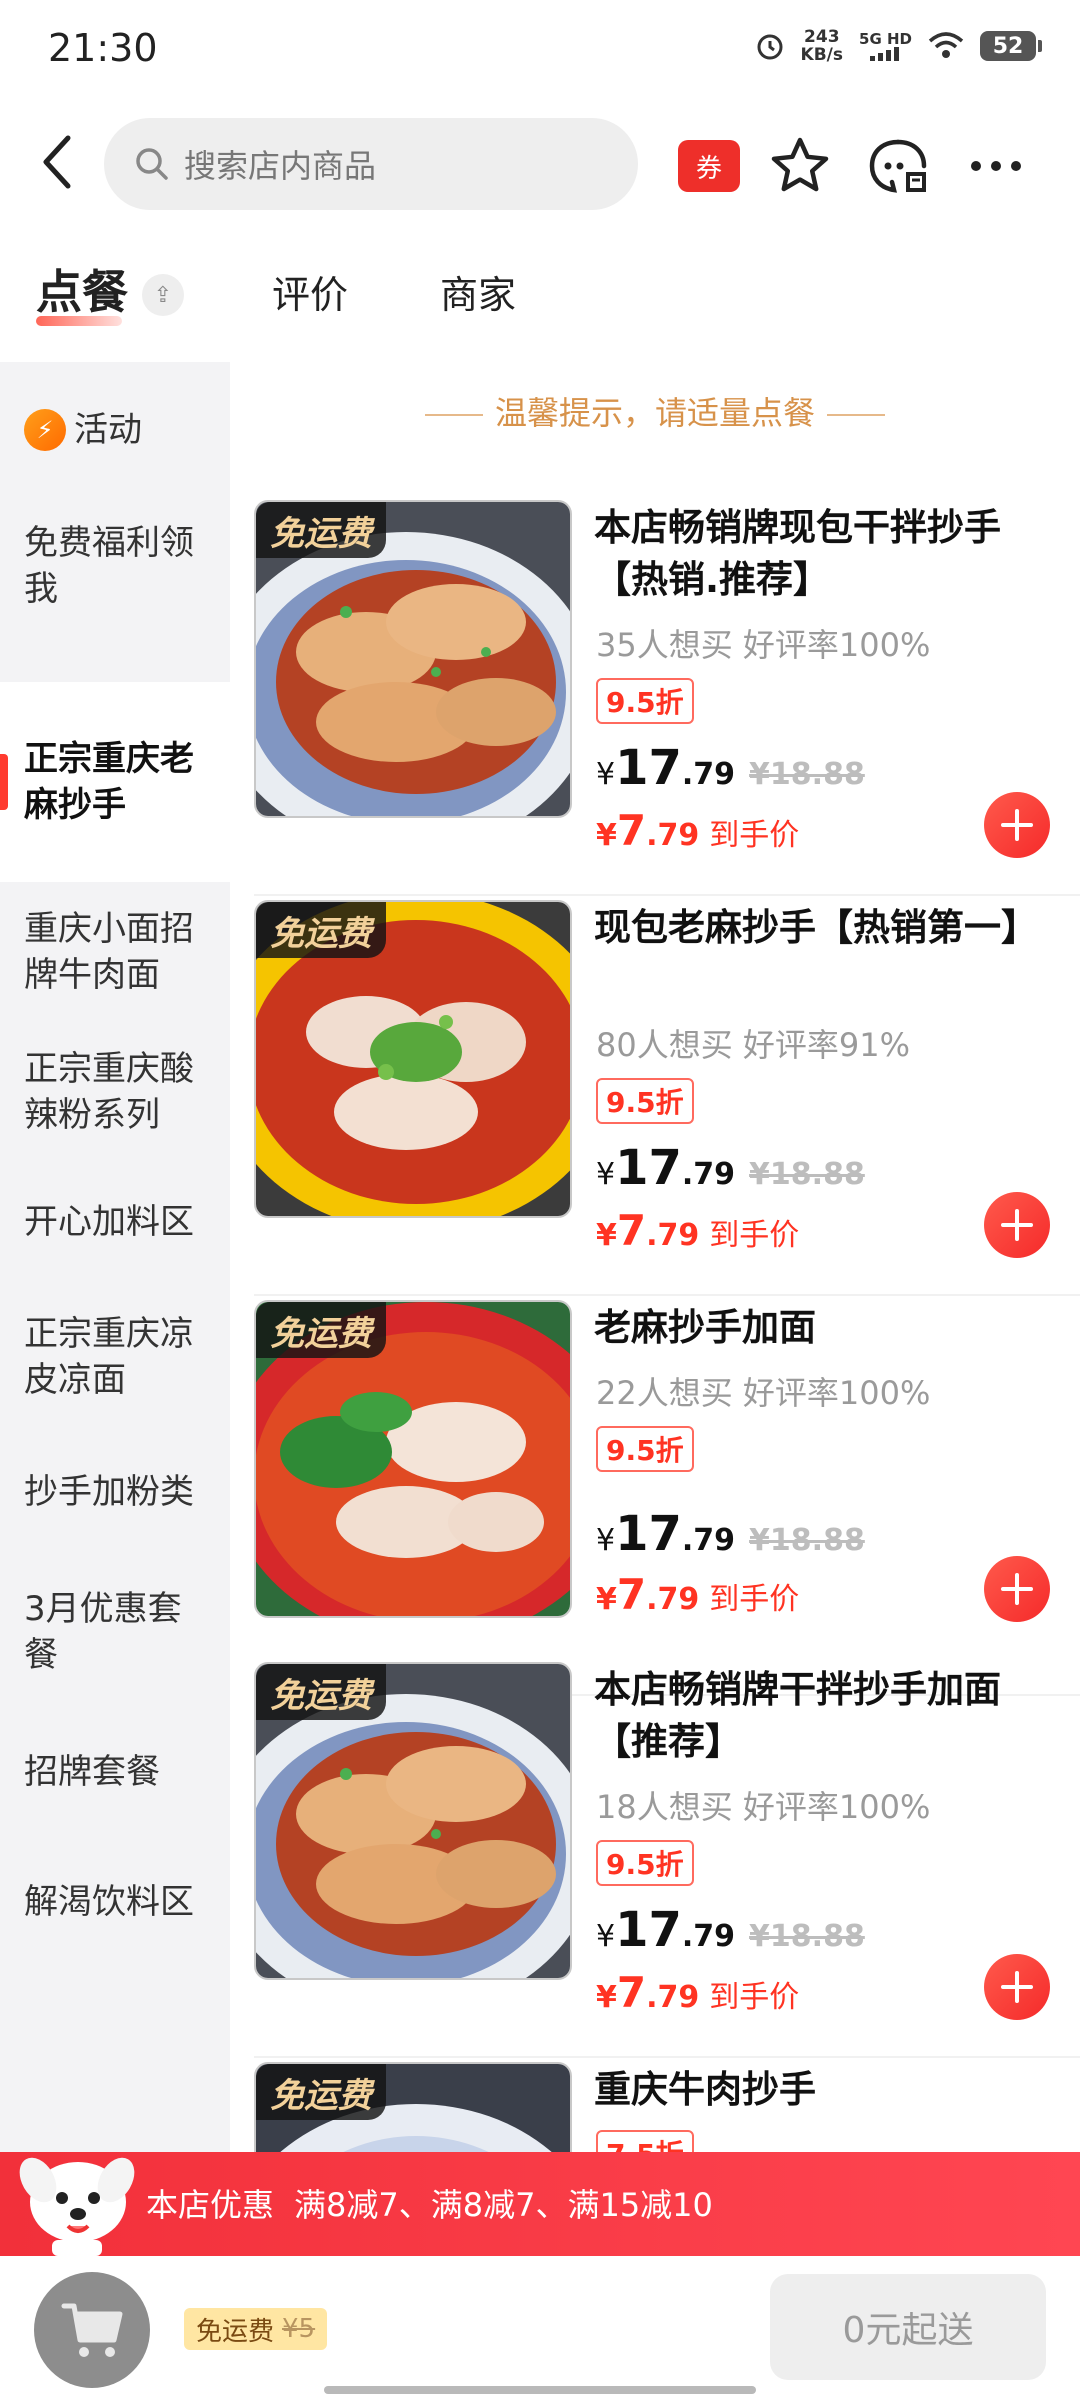 The width and height of the screenshot is (1080, 2400). I want to click on sidebar-item-label: 开心加料区, so click(109, 1222).